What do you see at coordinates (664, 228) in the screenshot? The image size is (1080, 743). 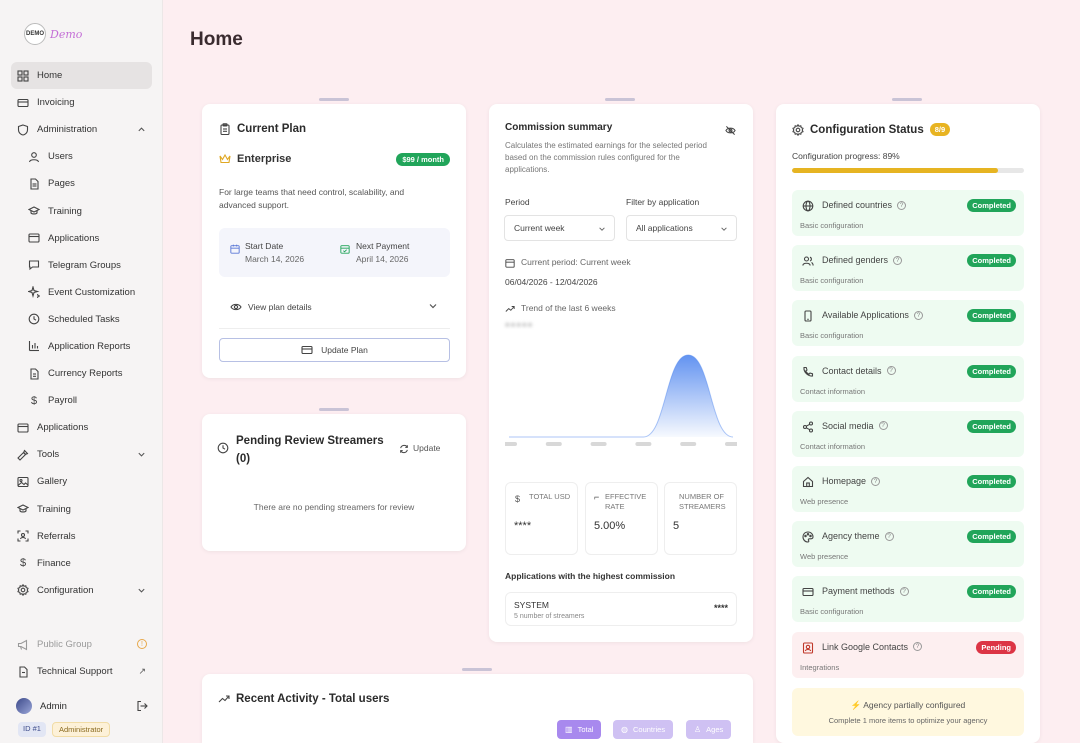 I see `application-filter-value: All applications` at bounding box center [664, 228].